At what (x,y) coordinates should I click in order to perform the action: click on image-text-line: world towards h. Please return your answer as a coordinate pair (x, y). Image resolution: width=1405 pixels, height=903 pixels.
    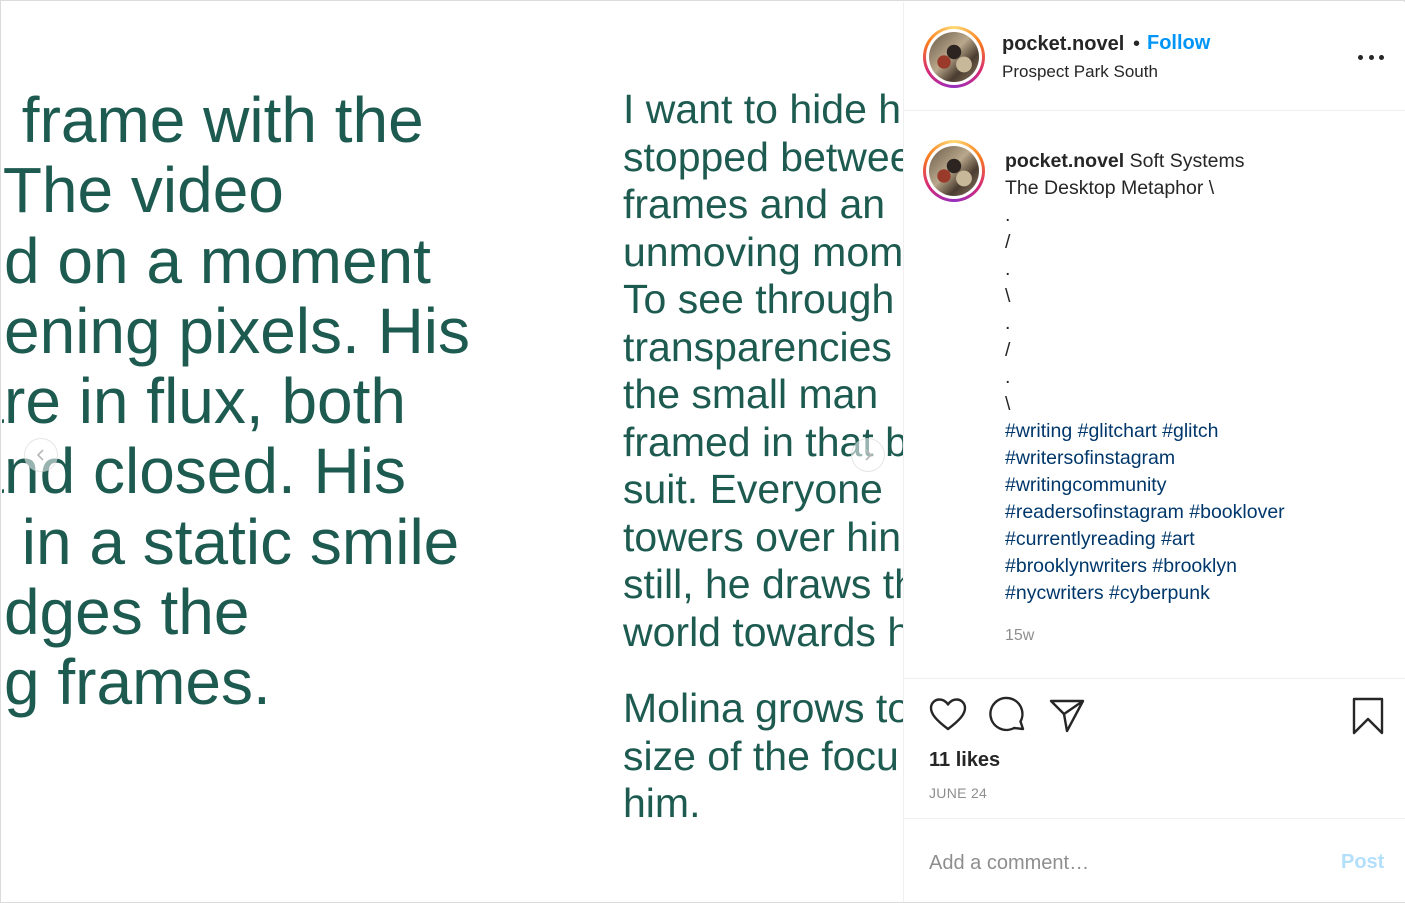
    Looking at the image, I should click on (763, 631).